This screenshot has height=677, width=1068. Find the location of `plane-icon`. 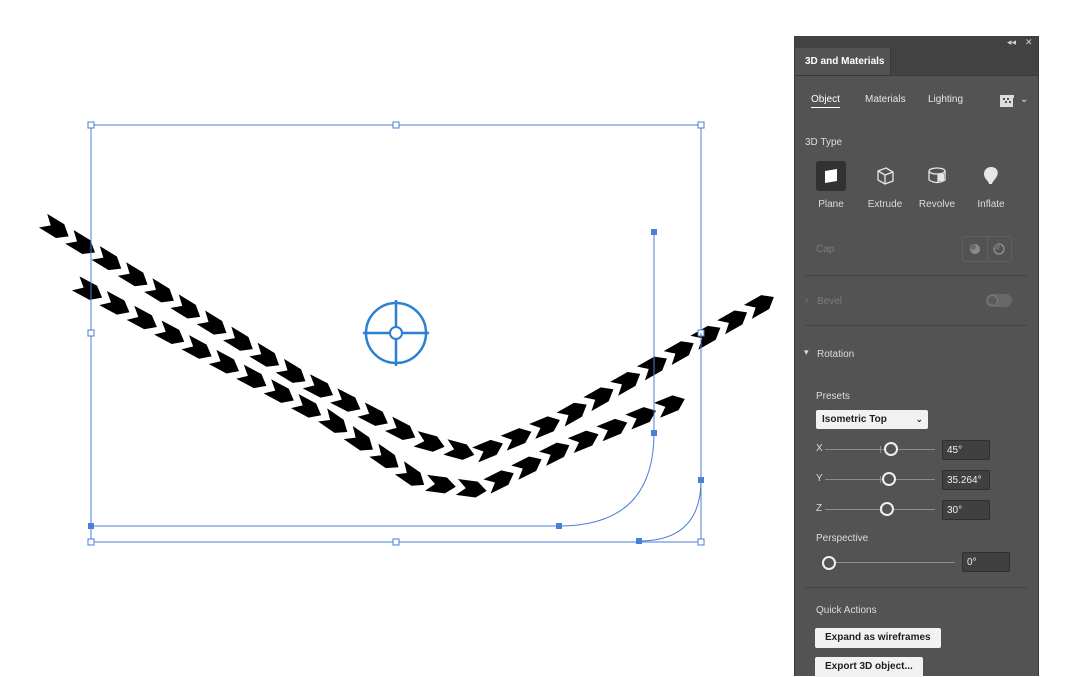

plane-icon is located at coordinates (831, 176).